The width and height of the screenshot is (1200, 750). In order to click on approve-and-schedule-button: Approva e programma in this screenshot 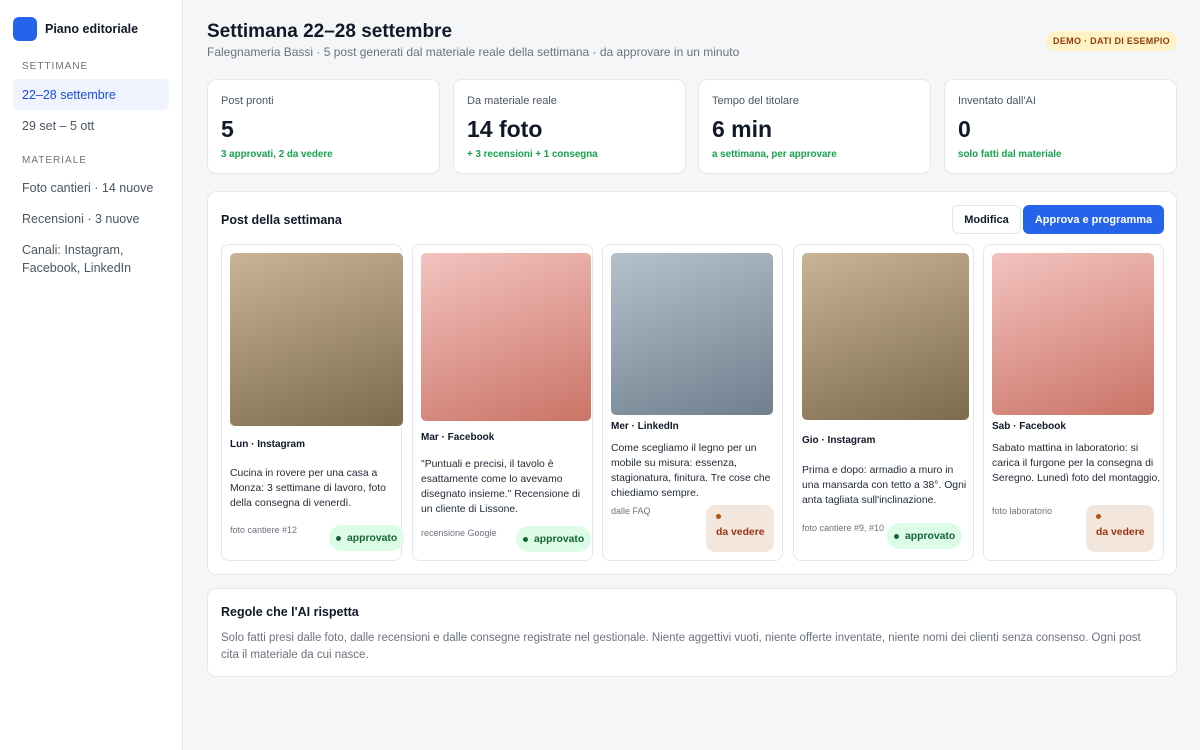, I will do `click(1093, 219)`.